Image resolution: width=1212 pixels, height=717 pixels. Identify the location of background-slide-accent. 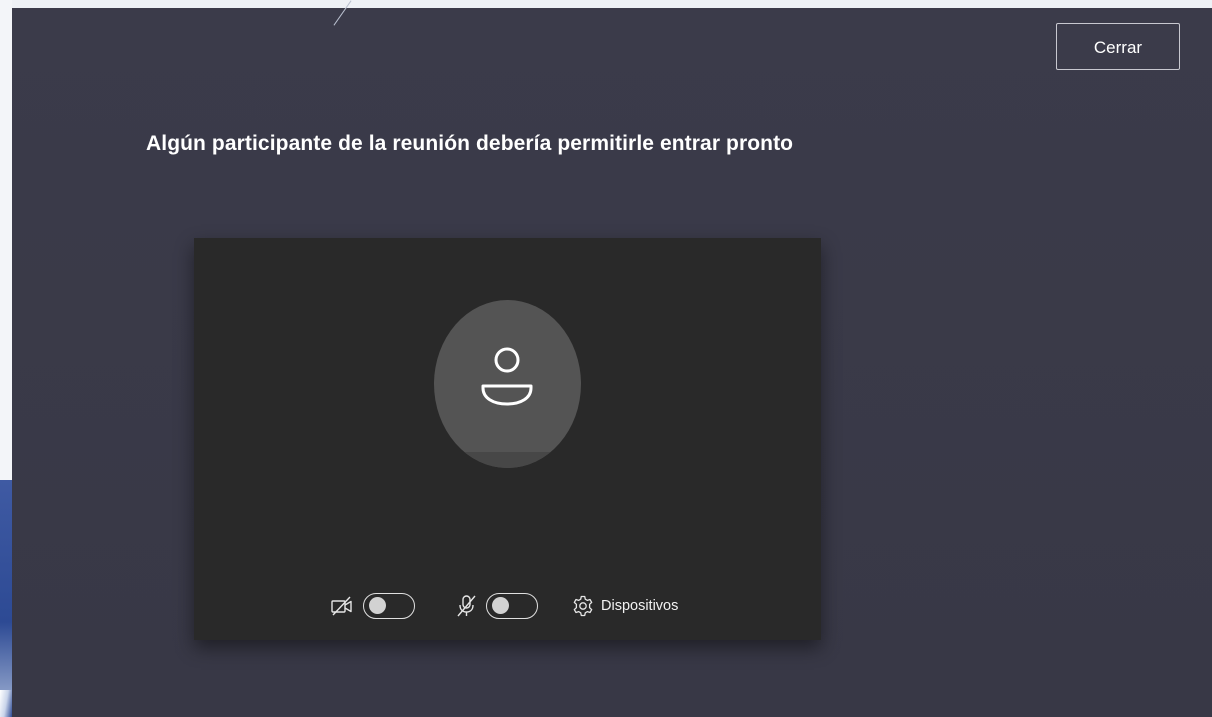
(6, 598).